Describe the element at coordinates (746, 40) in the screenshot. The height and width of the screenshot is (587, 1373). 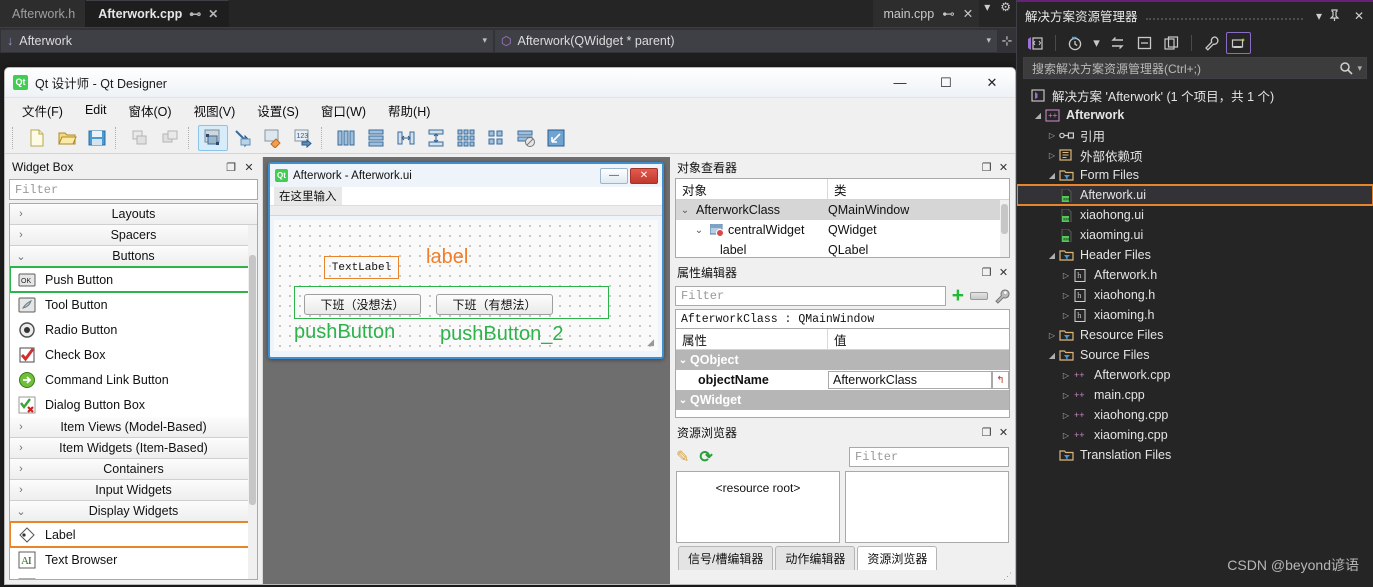
I see `nav-member-dropdown: ⬡ Afterwork(QWidget * parent) ▾` at that location.